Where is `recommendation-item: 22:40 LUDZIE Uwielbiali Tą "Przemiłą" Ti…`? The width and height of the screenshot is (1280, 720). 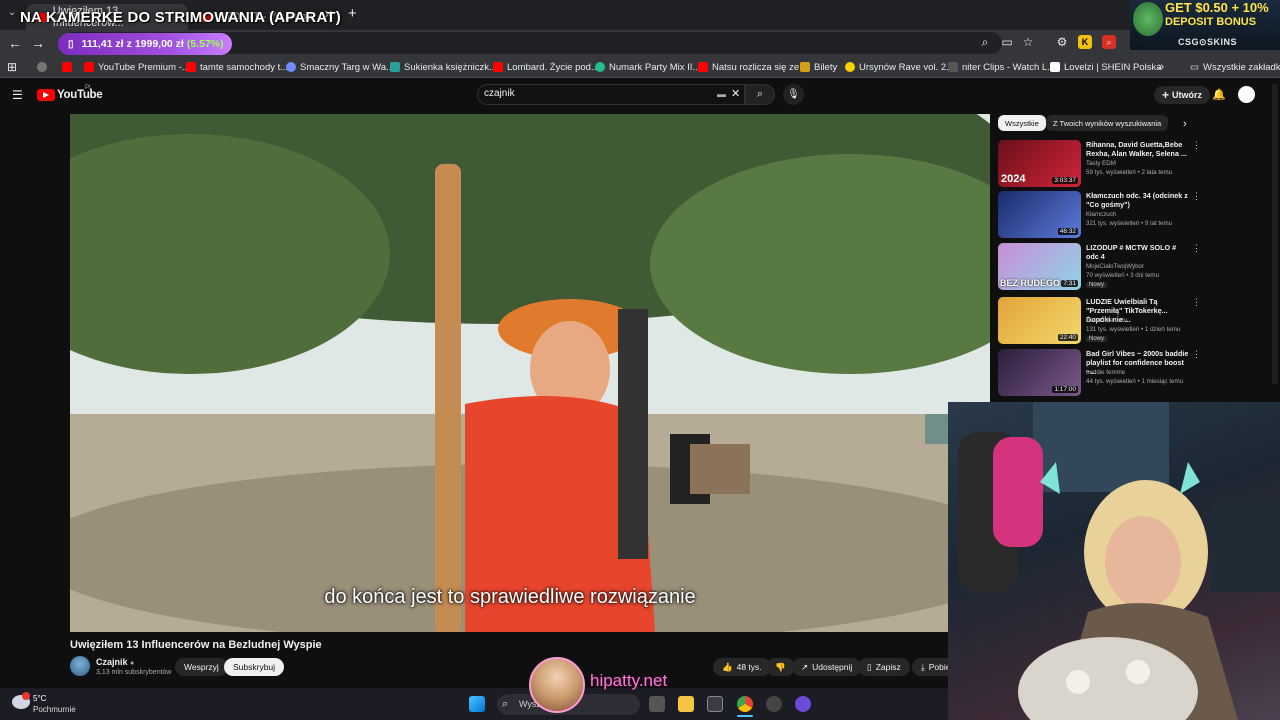 recommendation-item: 22:40 LUDZIE Uwielbiali Tą "Przemiłą" Ti… is located at coordinates (1103, 322).